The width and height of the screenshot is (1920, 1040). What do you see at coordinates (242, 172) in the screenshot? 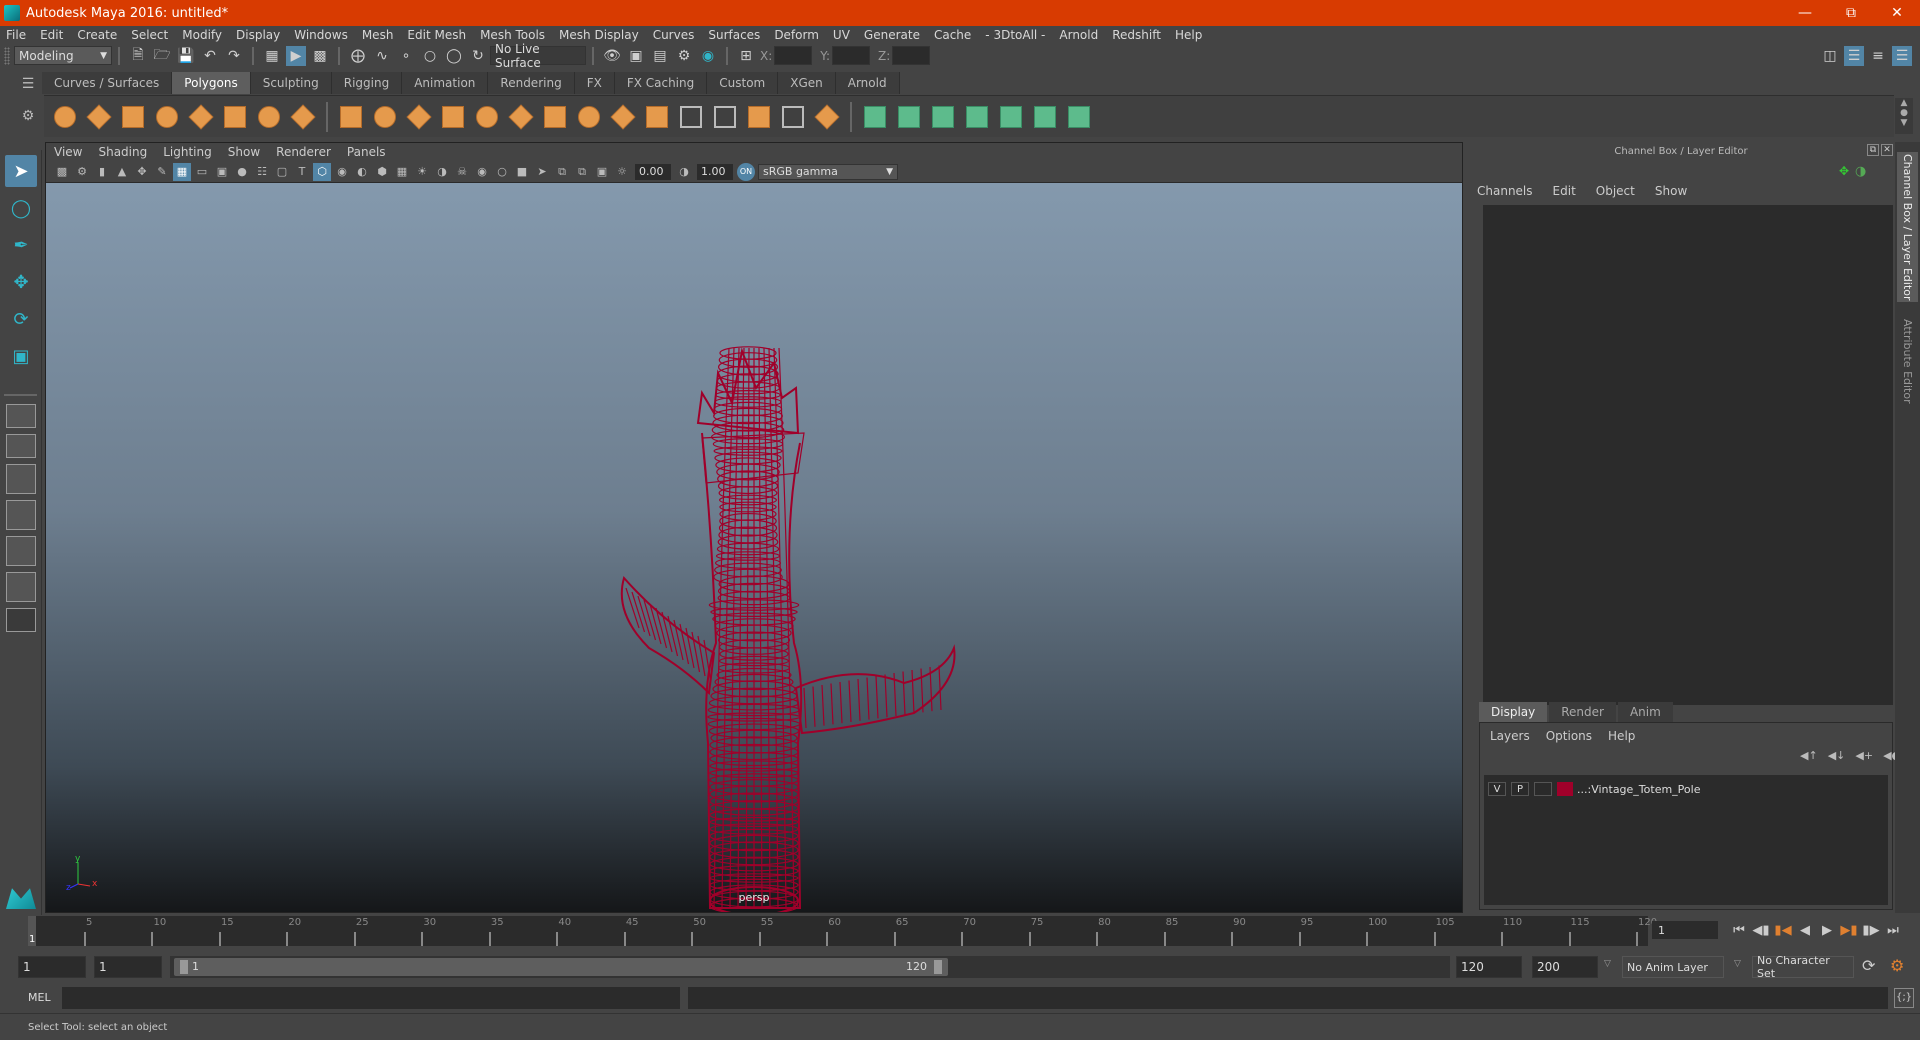
I see `gate-mask-icon: ●` at bounding box center [242, 172].